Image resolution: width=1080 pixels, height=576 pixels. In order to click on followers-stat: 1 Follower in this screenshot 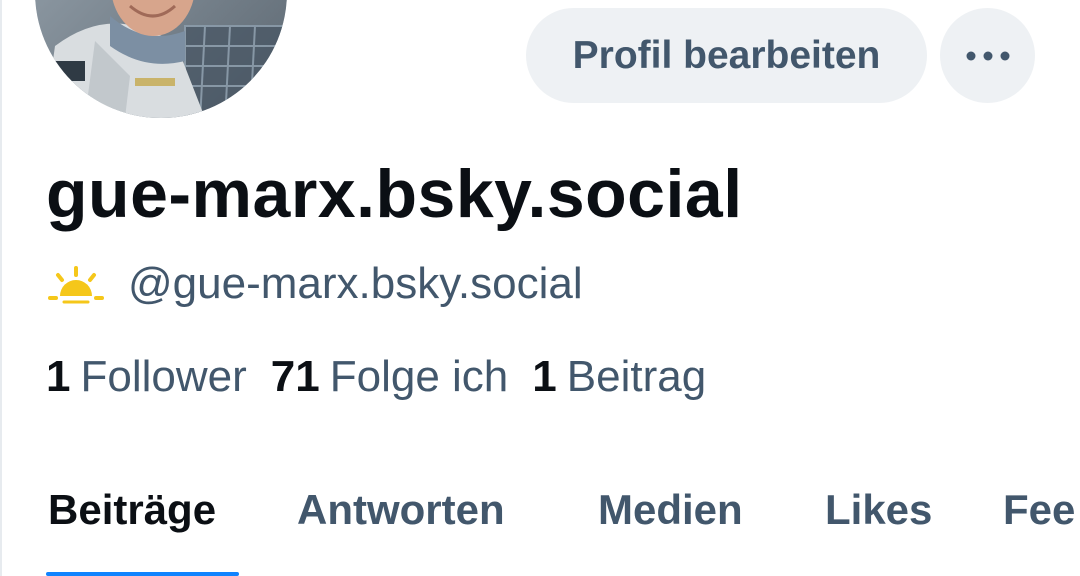, I will do `click(146, 377)`.